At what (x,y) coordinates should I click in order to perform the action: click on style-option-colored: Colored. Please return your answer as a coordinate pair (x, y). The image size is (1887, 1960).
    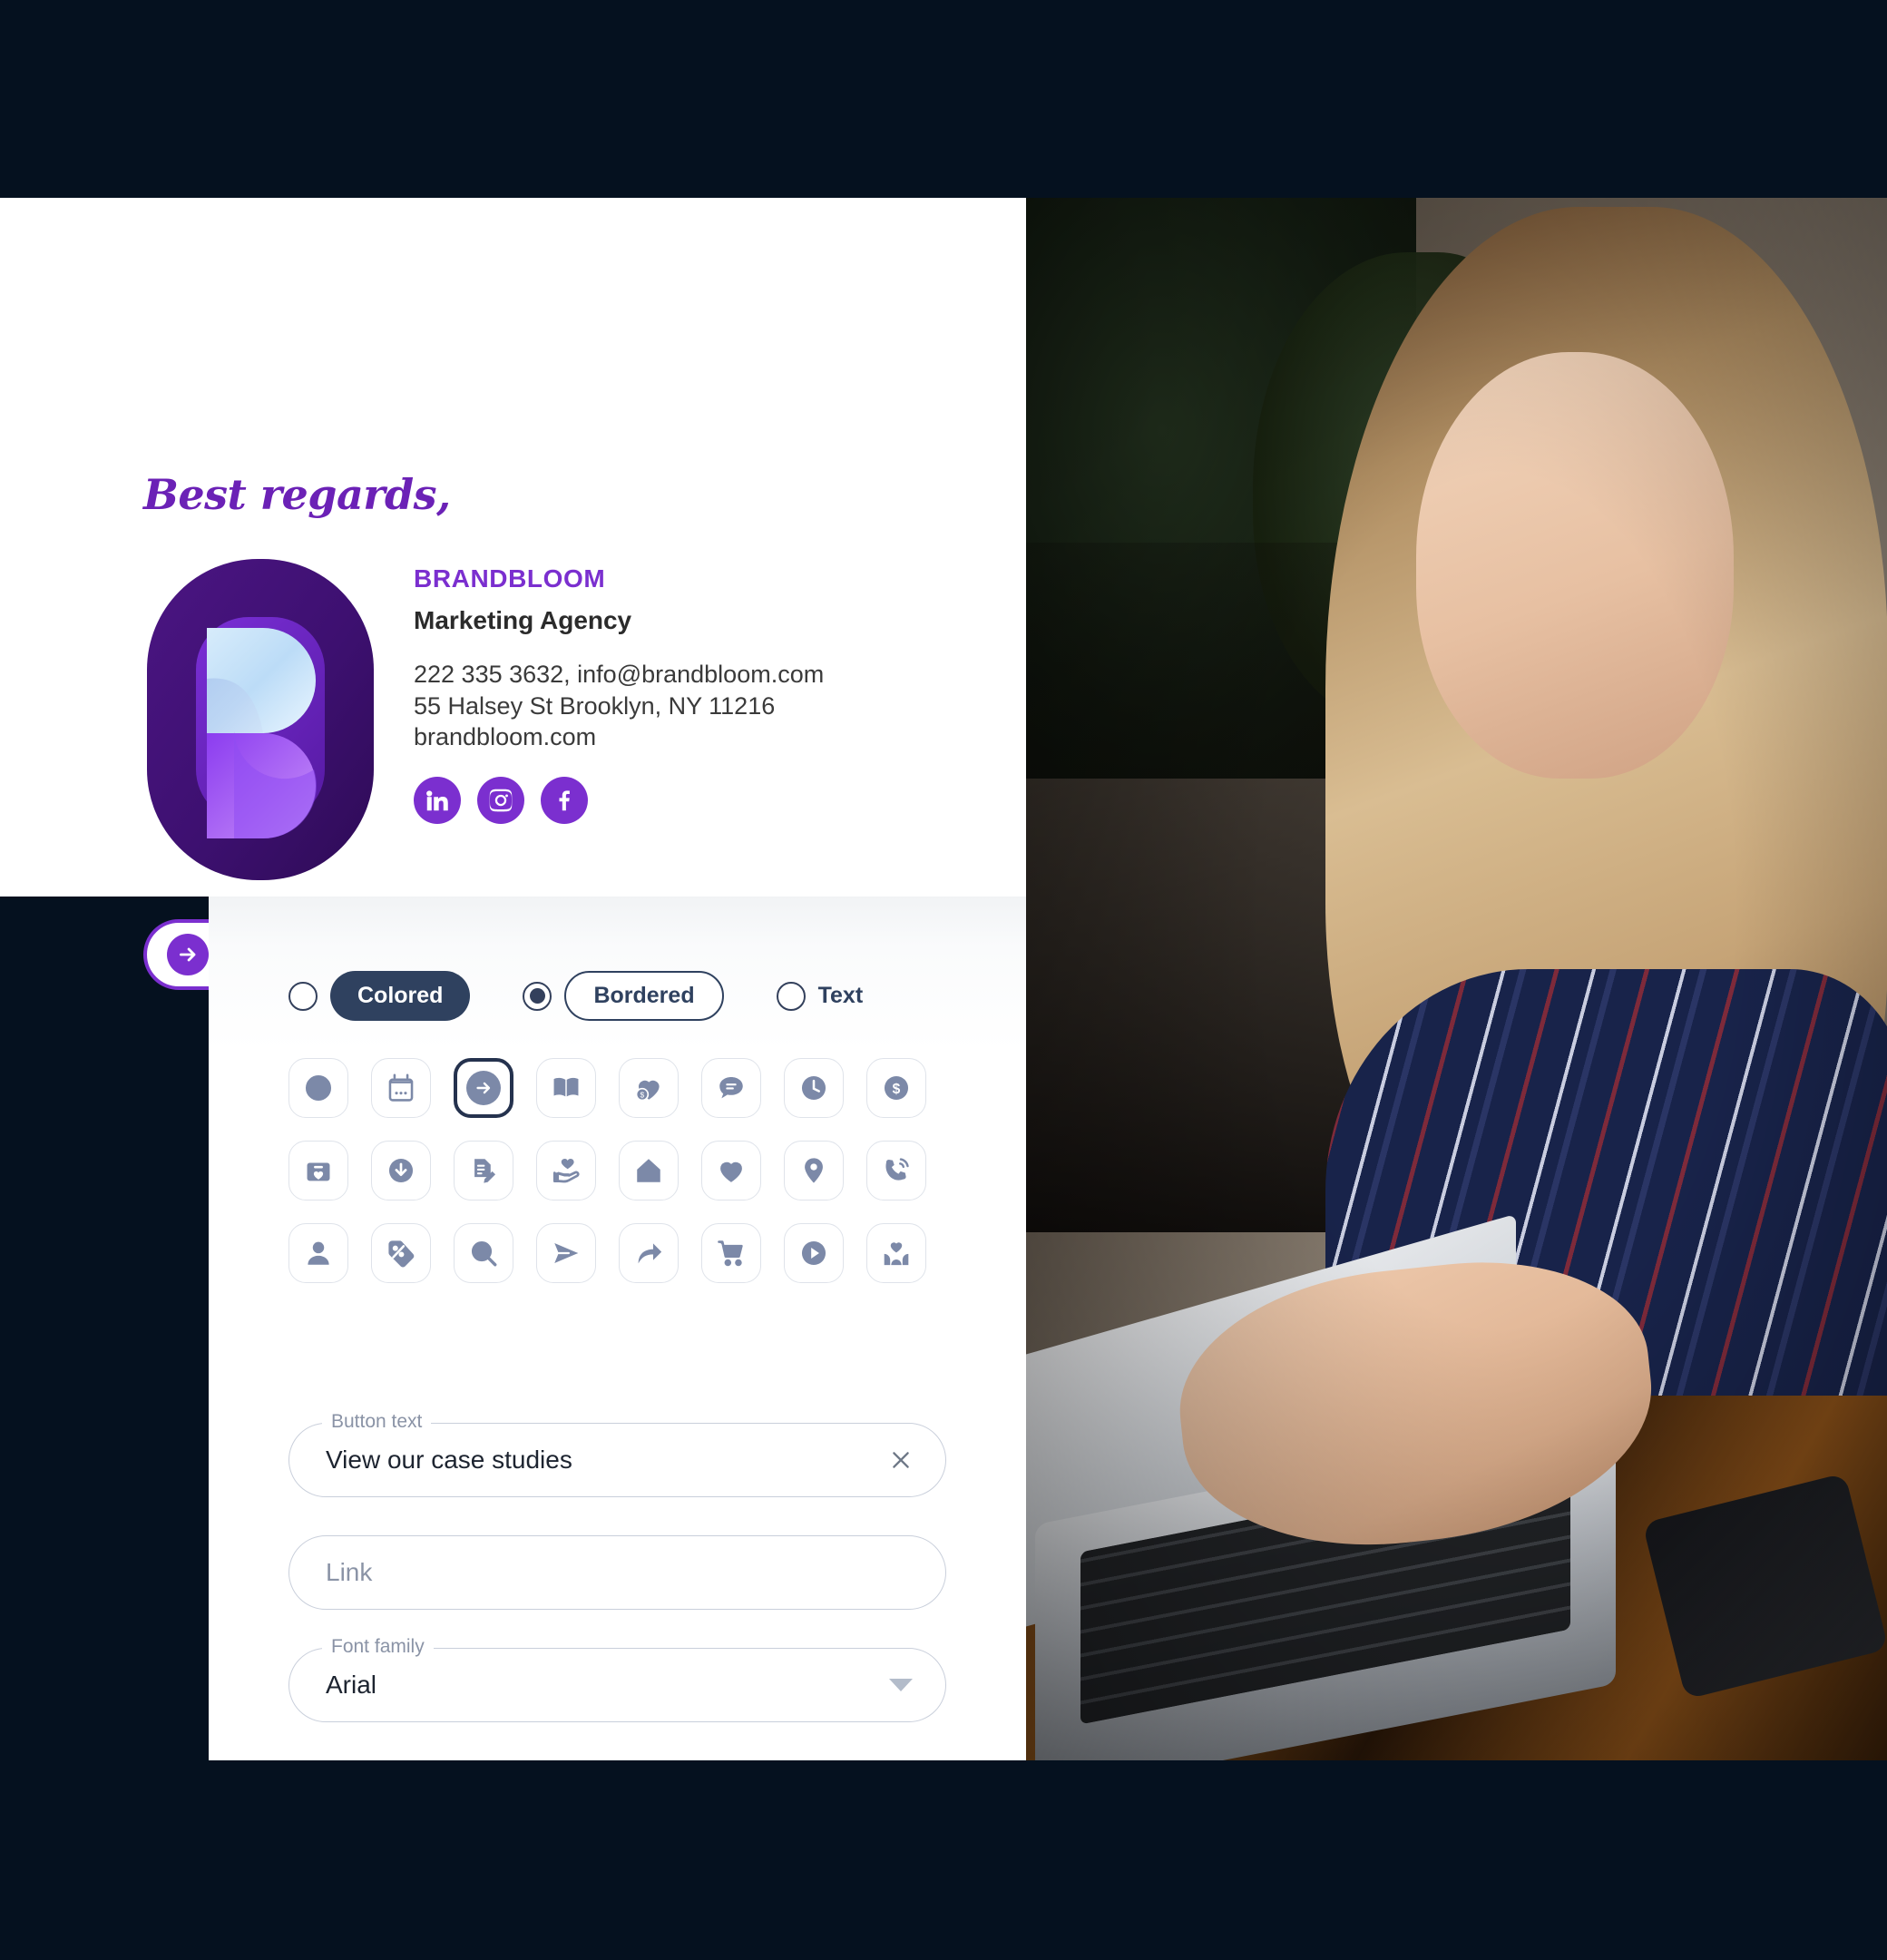
    Looking at the image, I should click on (380, 996).